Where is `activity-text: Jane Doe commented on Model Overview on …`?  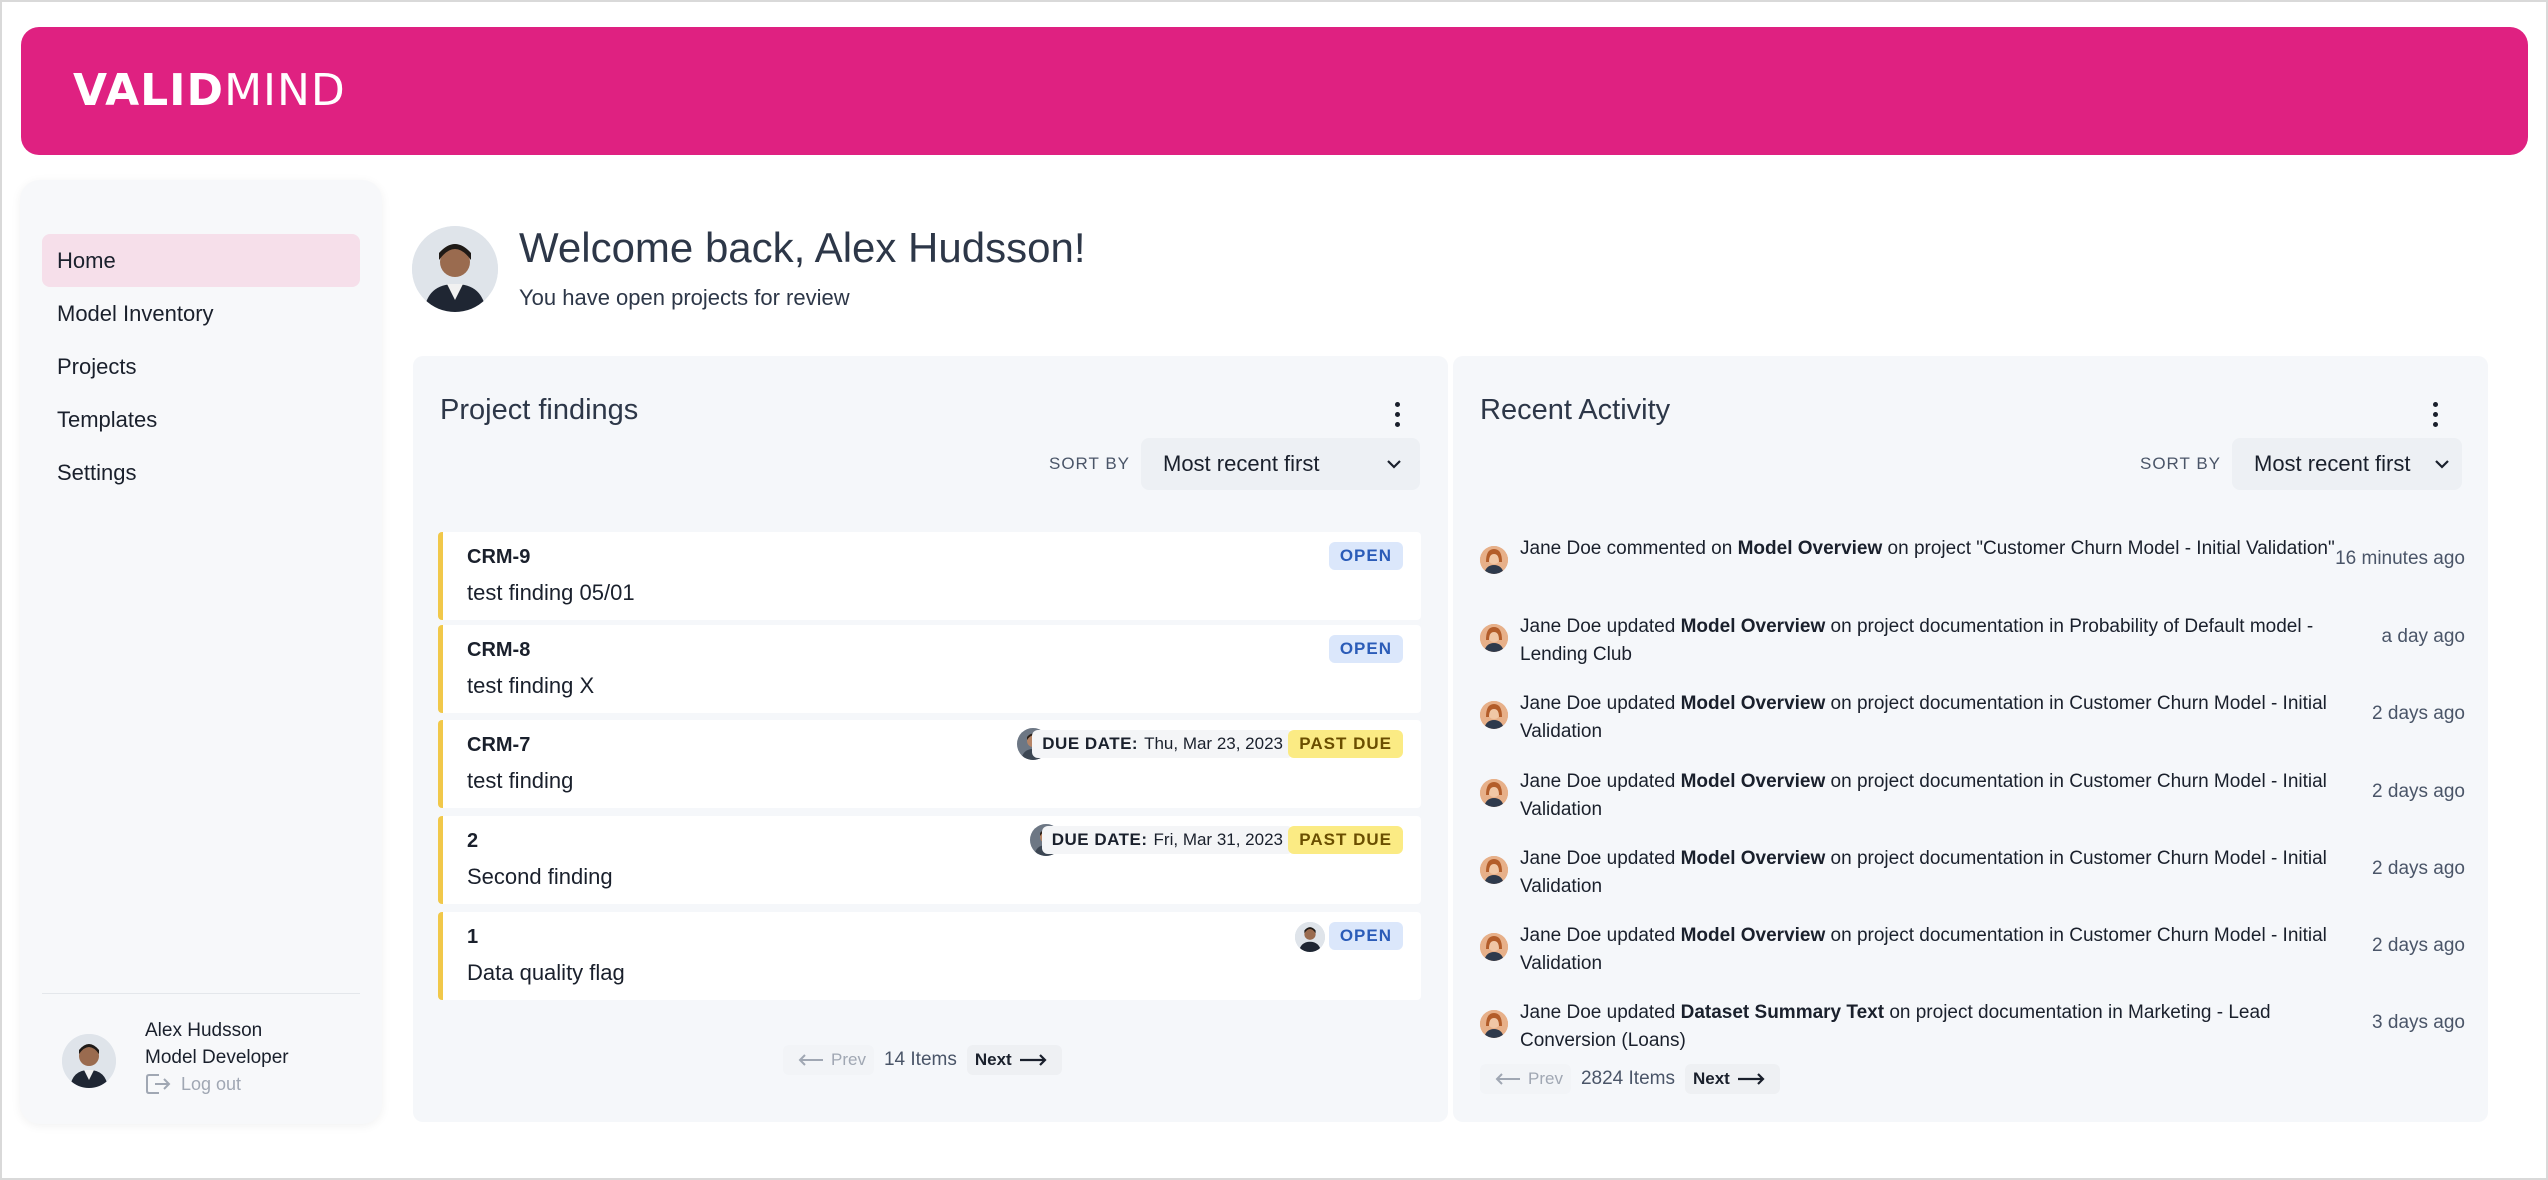 activity-text: Jane Doe commented on Model Overview on … is located at coordinates (1927, 548).